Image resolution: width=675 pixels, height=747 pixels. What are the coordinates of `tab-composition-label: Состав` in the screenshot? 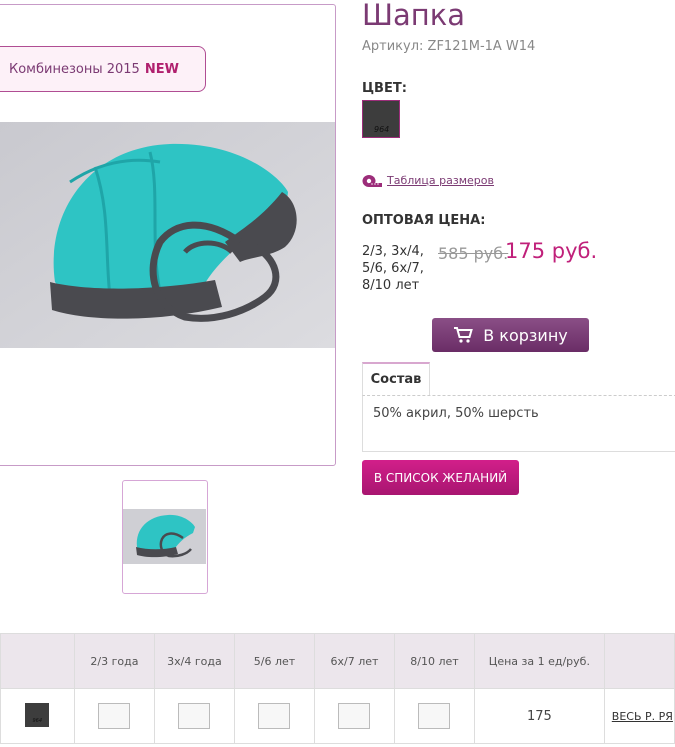 It's located at (396, 379).